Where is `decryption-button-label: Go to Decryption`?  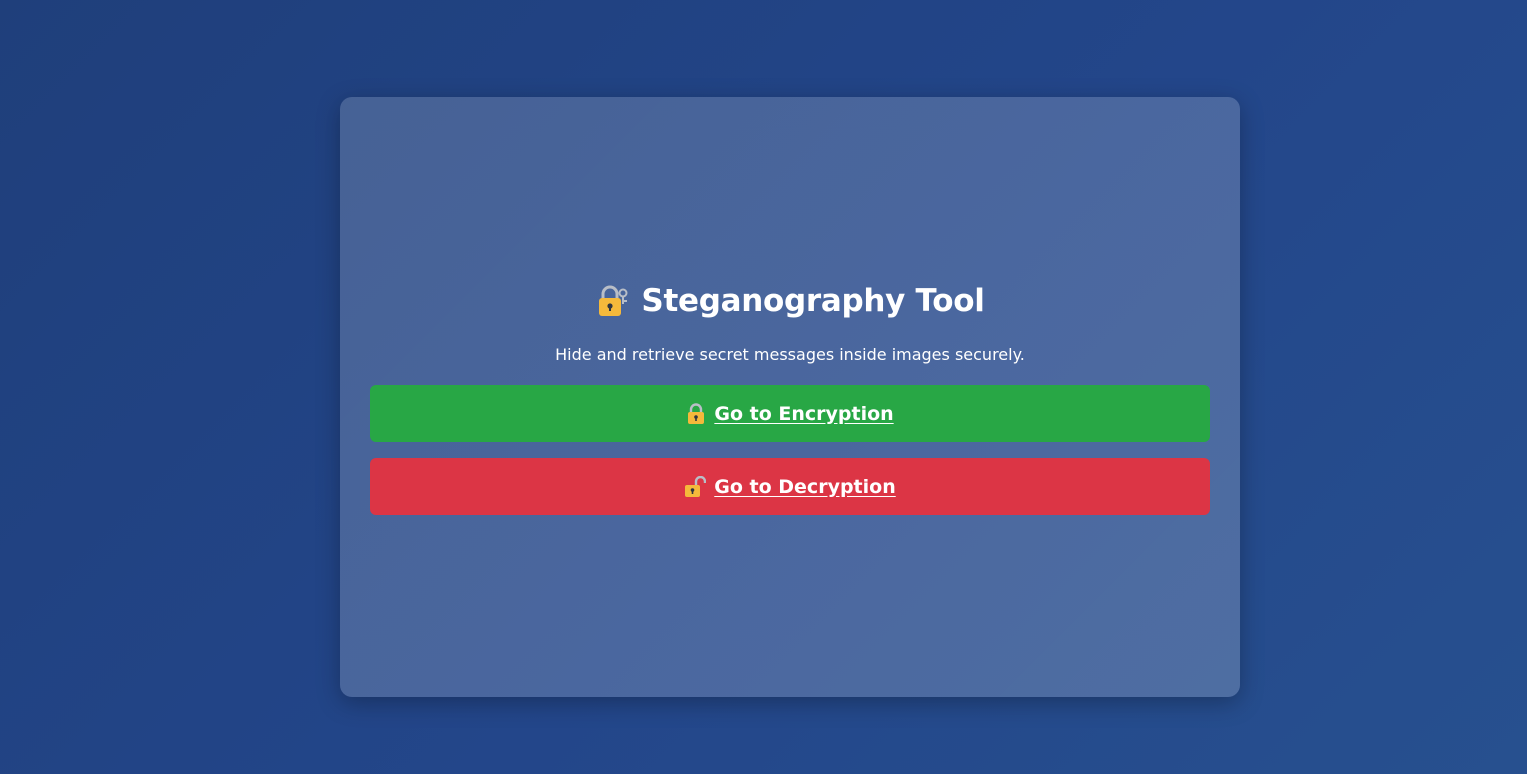 decryption-button-label: Go to Decryption is located at coordinates (805, 486).